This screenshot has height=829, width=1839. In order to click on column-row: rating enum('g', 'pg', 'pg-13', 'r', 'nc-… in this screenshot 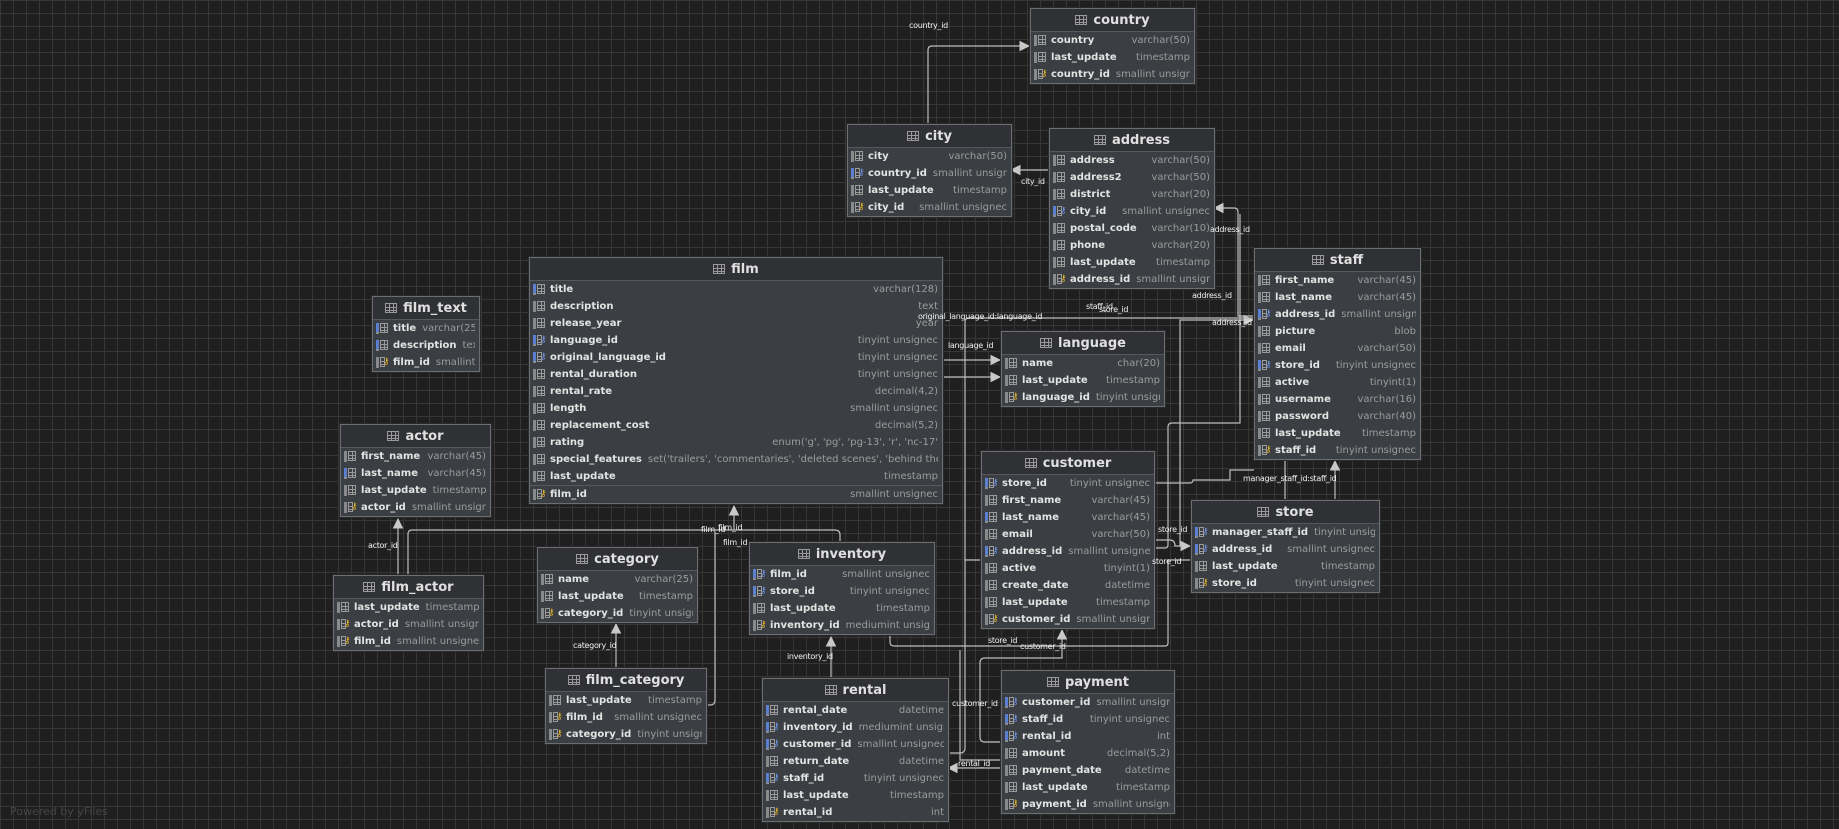, I will do `click(736, 442)`.